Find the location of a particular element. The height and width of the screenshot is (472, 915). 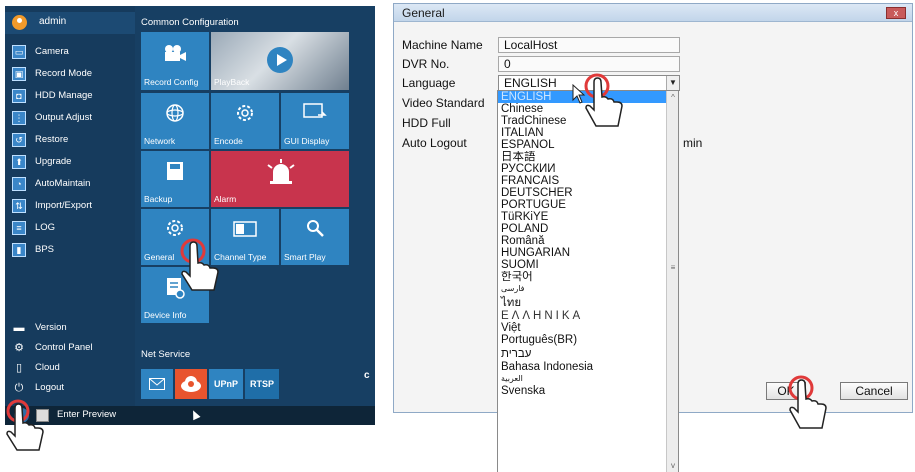

tile-record-config: Record Config is located at coordinates (175, 61).